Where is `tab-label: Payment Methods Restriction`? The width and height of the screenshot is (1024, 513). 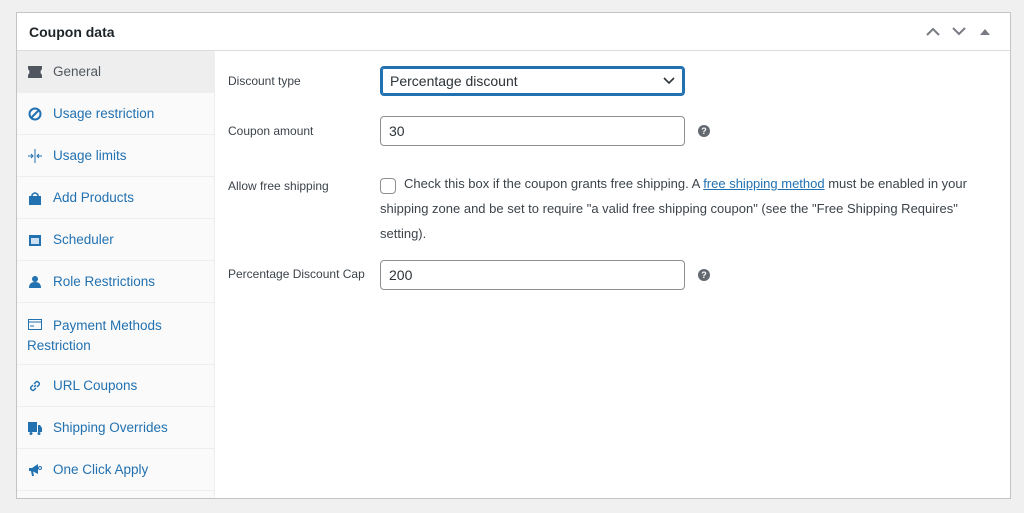
tab-label: Payment Methods Restriction is located at coordinates (94, 335).